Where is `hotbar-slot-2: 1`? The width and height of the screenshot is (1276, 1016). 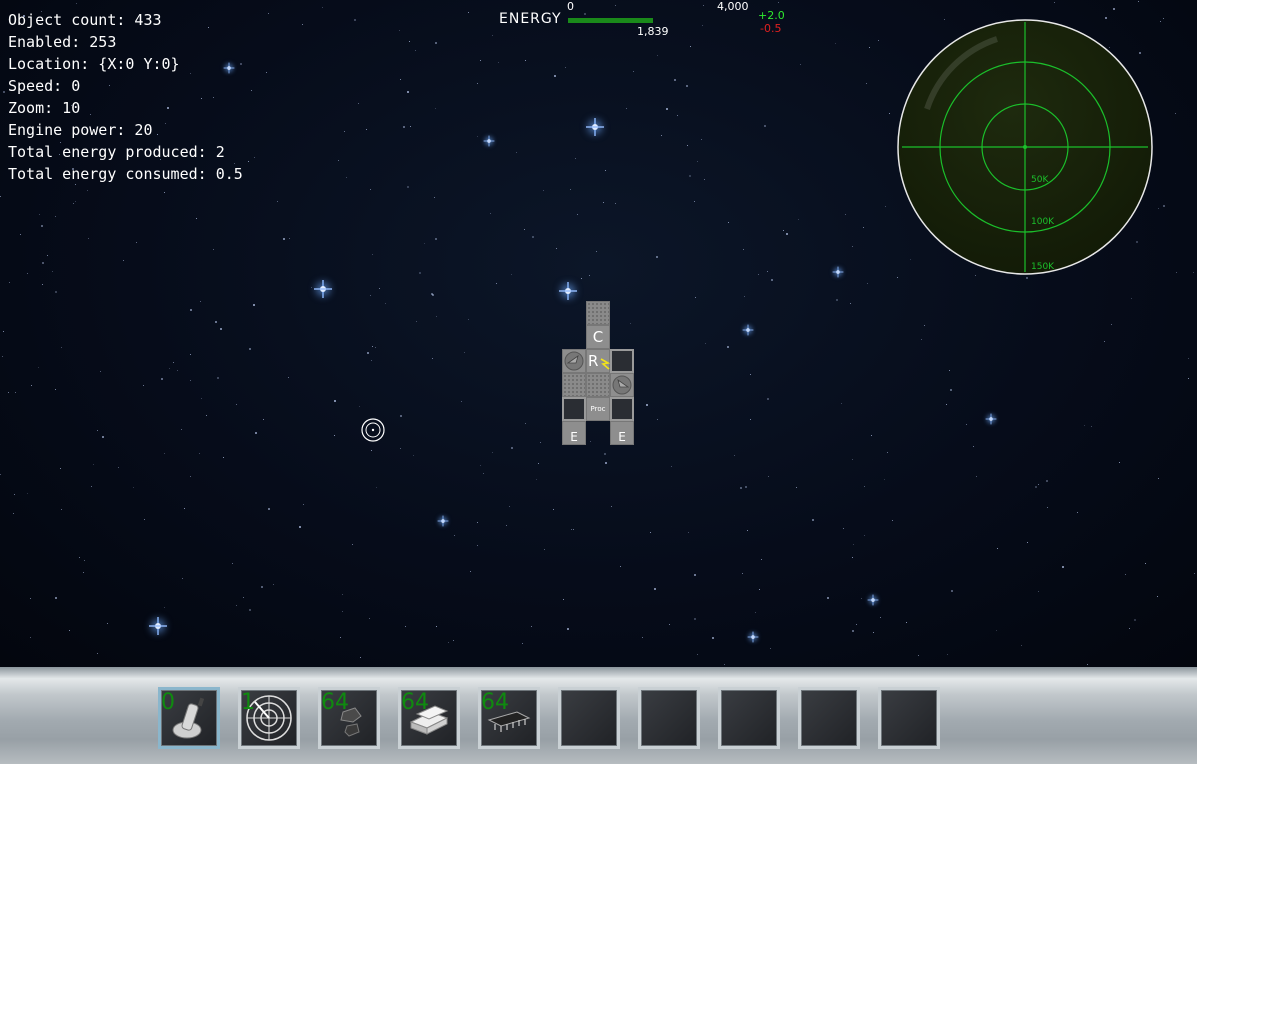 hotbar-slot-2: 1 is located at coordinates (269, 718).